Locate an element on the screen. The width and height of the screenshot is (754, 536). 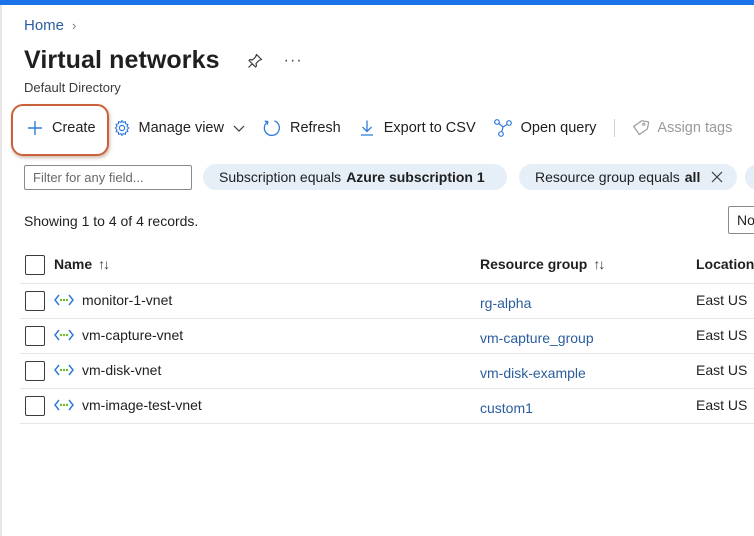
toolbar-separator is located at coordinates (615, 128).